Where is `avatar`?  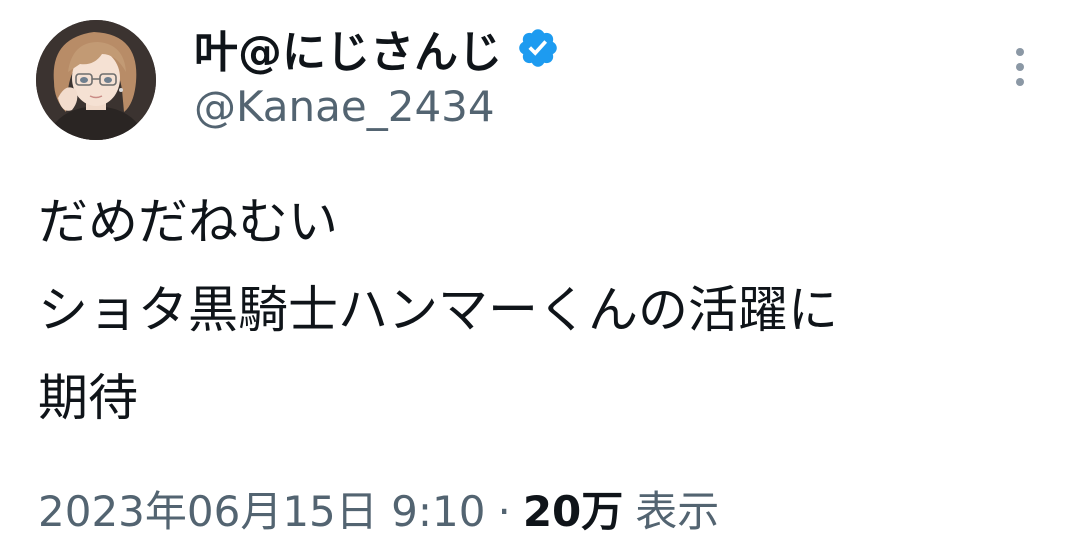 avatar is located at coordinates (96, 80).